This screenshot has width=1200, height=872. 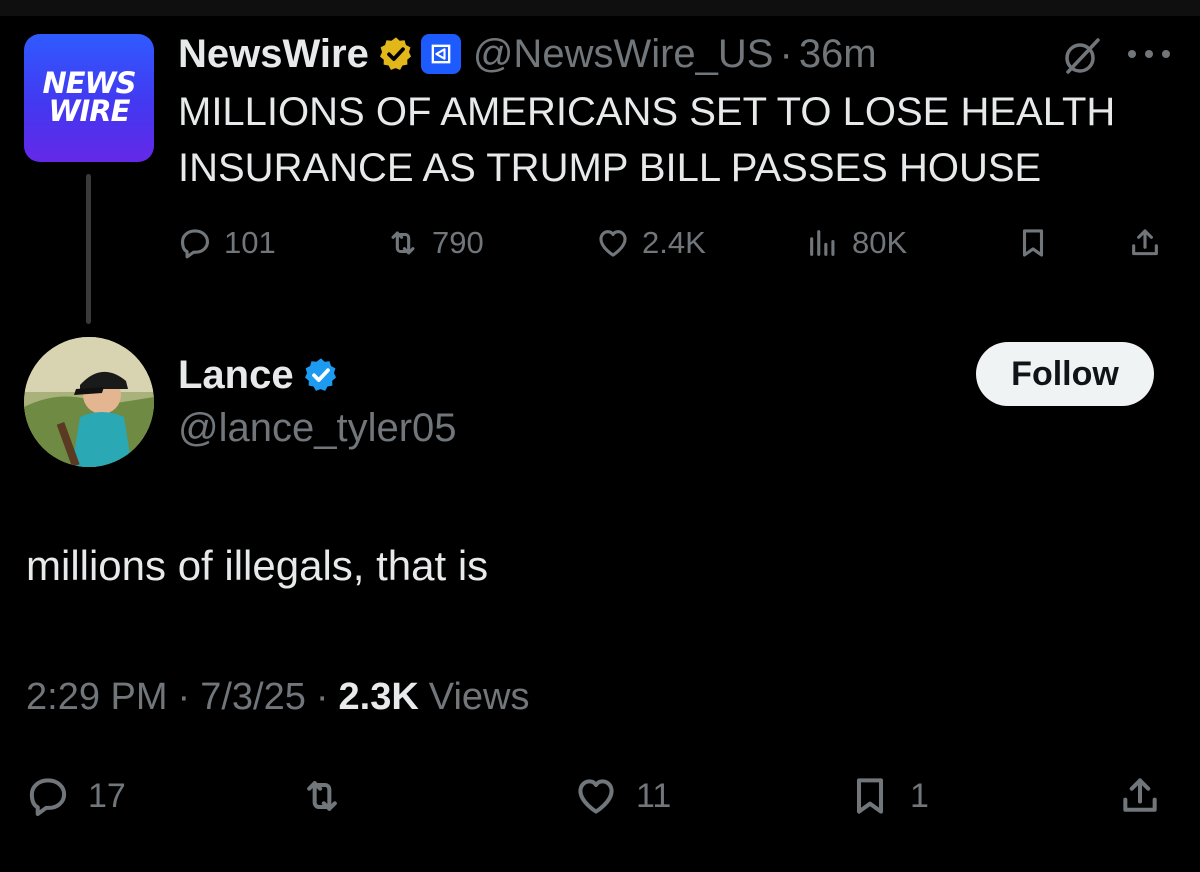 I want to click on main-tweet-text: millions of illegals, that is, so click(x=257, y=565).